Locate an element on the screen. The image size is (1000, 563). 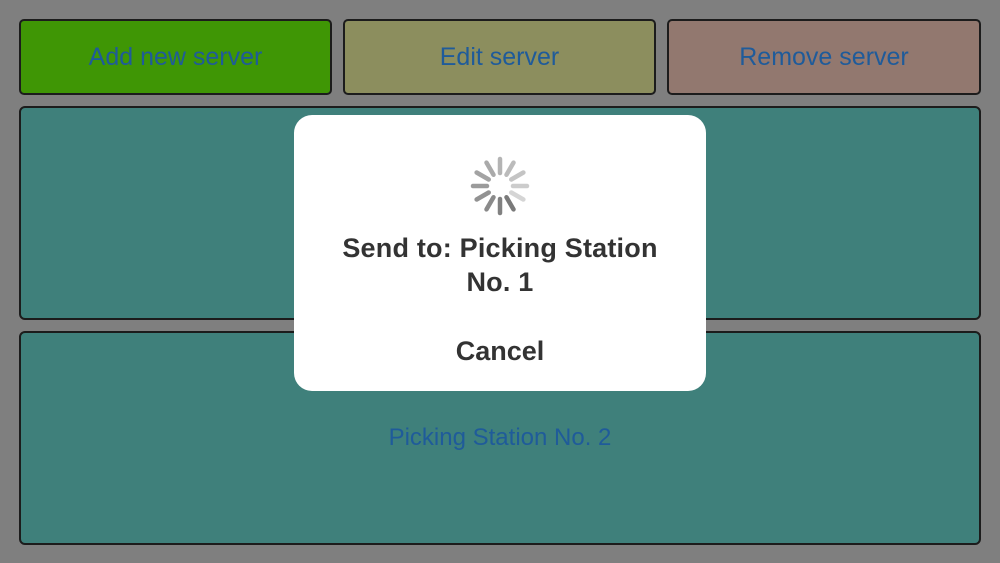
activity-spinner-icon is located at coordinates (500, 186).